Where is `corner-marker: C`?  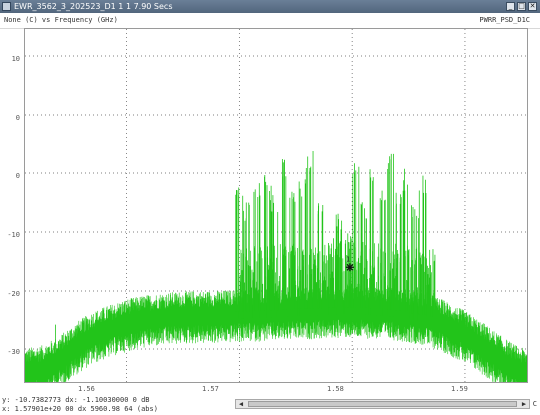 corner-marker: C is located at coordinates (534, 404).